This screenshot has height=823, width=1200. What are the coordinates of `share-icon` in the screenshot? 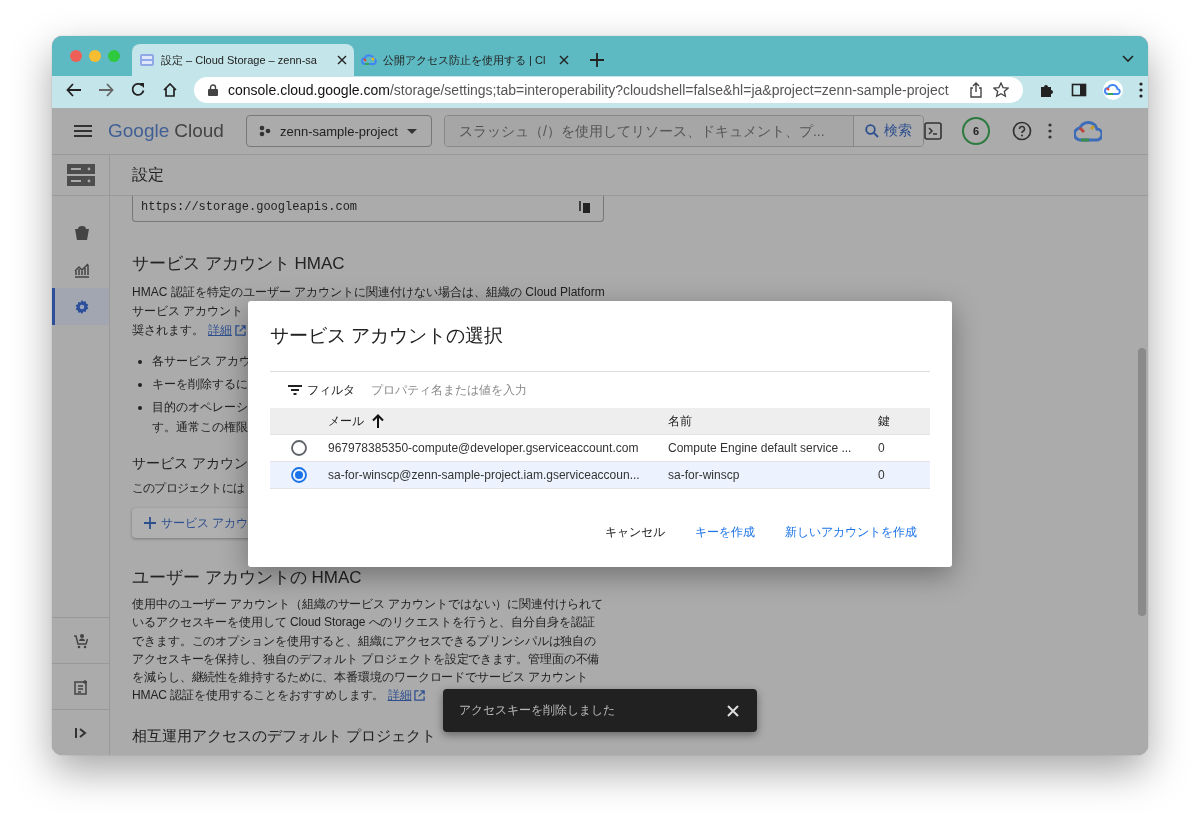 It's located at (975, 90).